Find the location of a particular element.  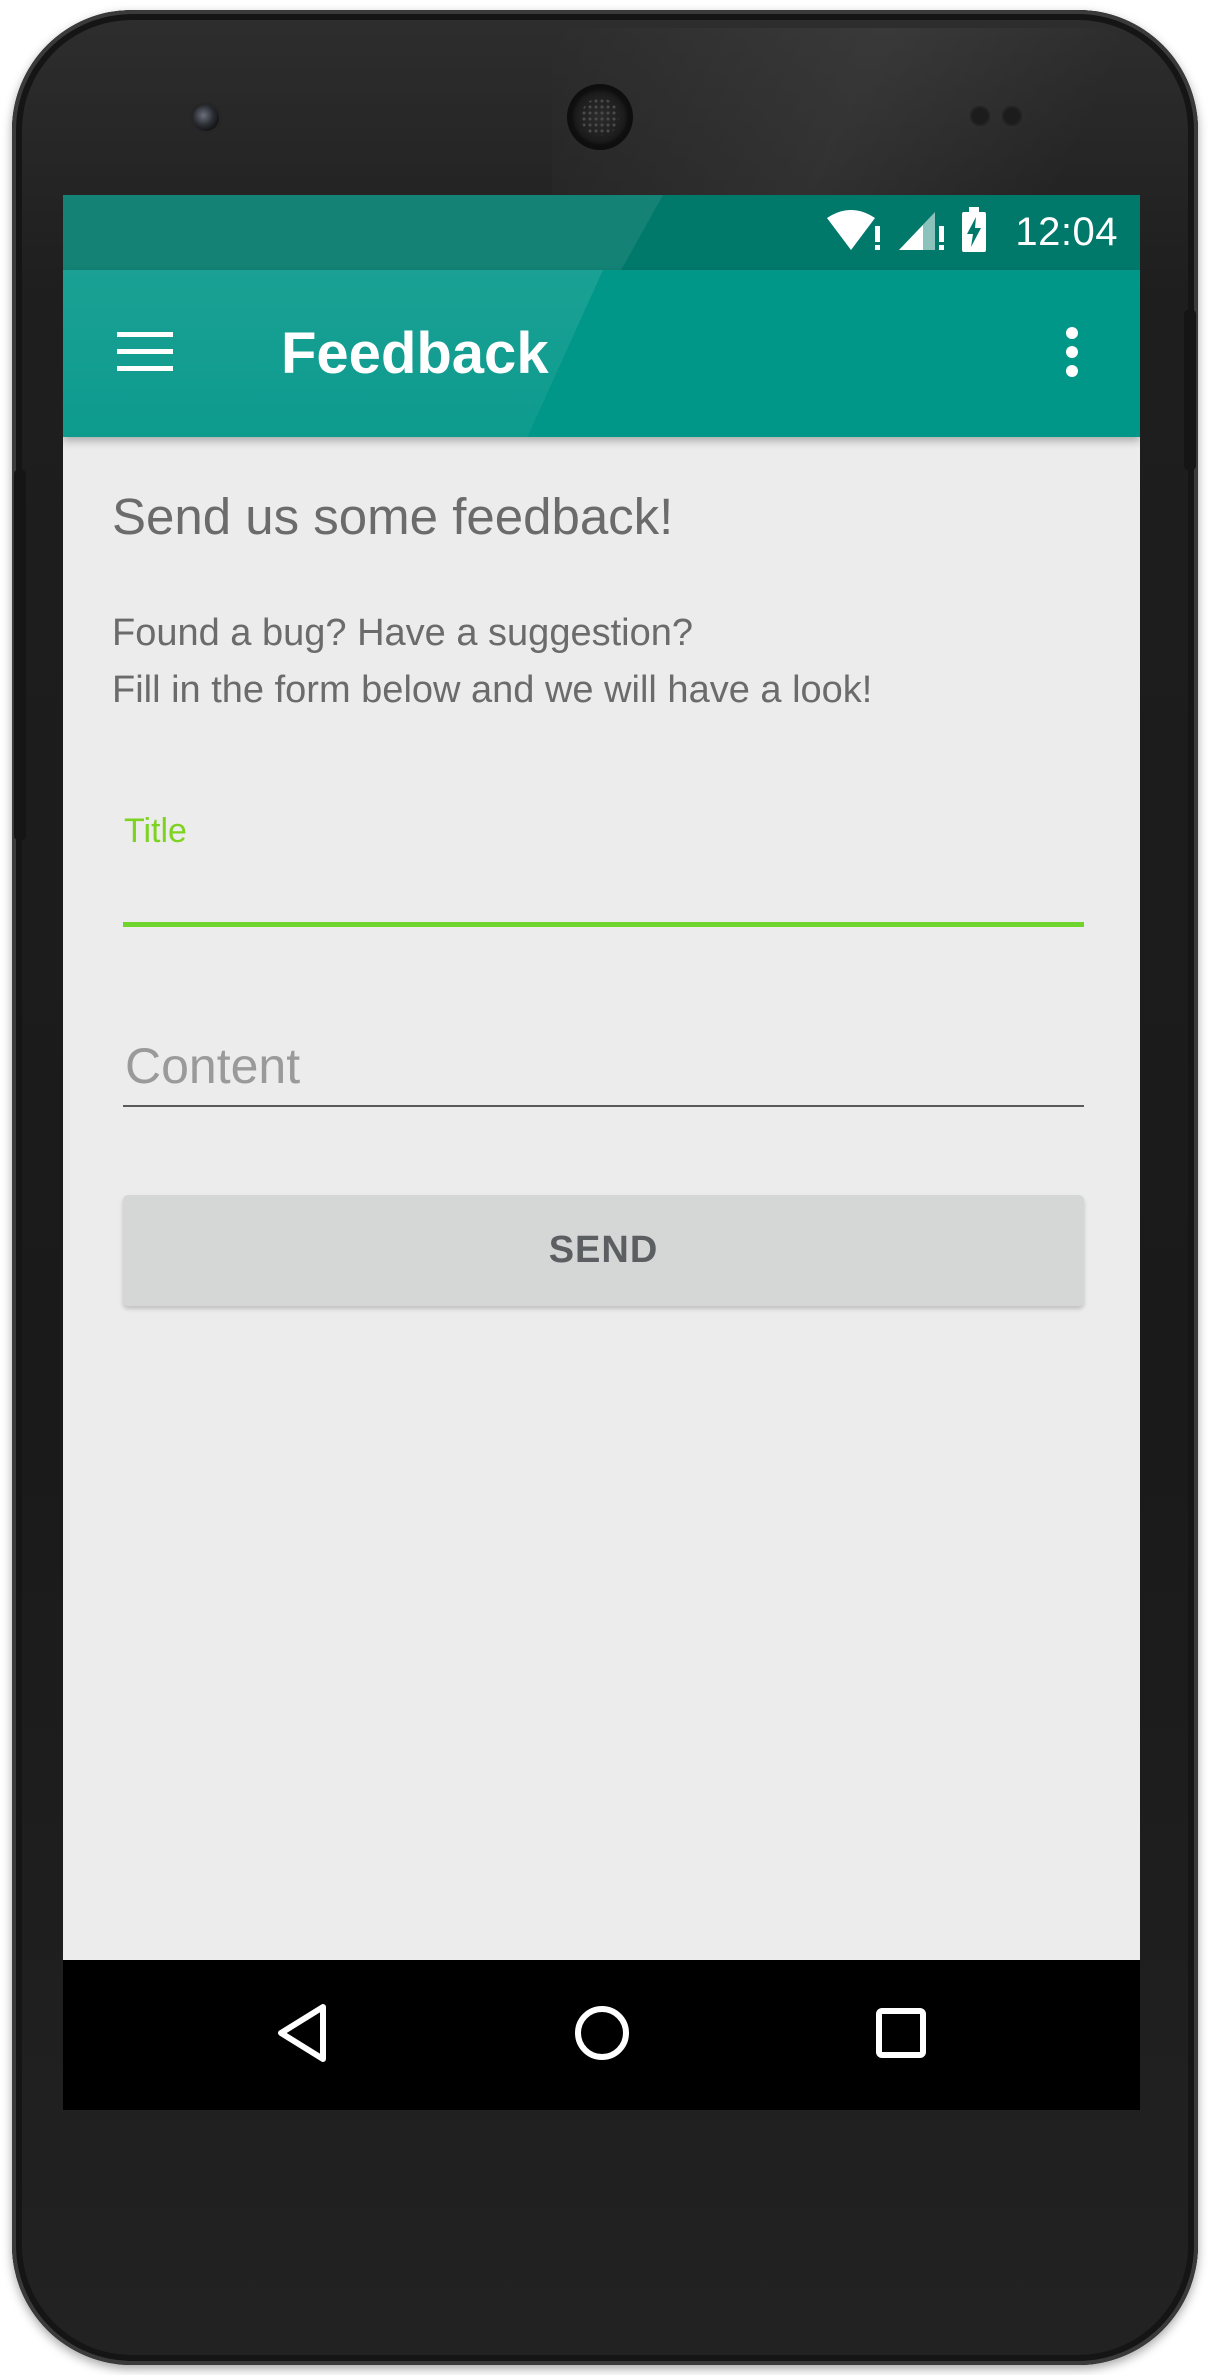

wifi-icon is located at coordinates (854, 232).